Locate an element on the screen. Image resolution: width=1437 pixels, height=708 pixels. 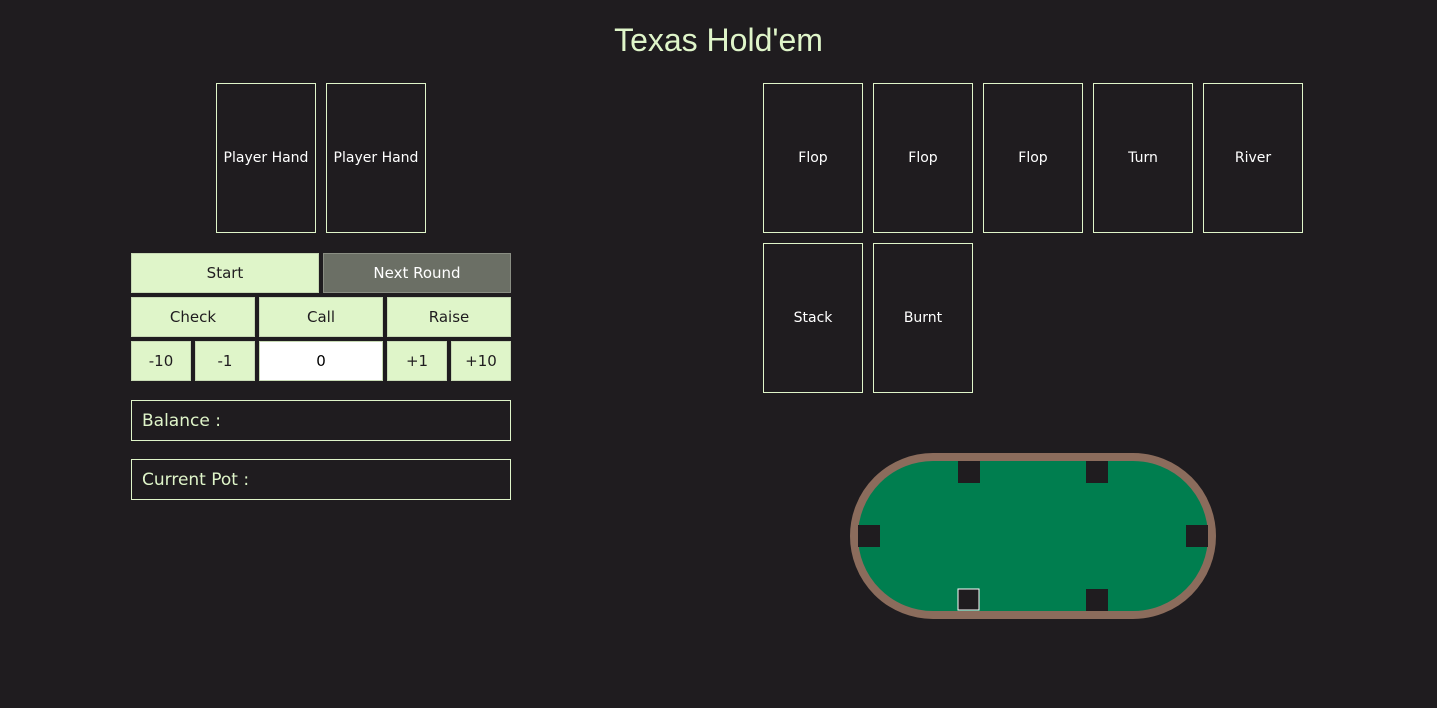
next-round-button: Next Round is located at coordinates (417, 273).